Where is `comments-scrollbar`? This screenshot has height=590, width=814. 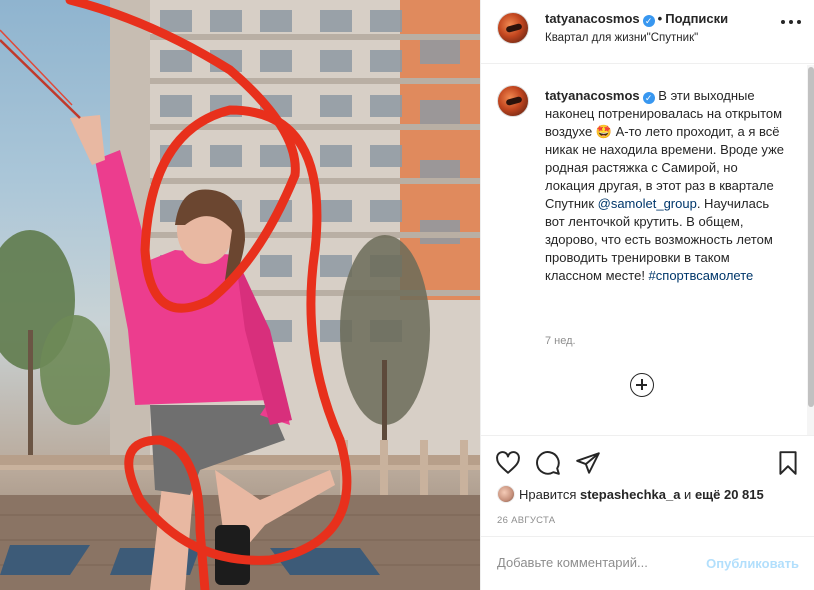
comments-scrollbar is located at coordinates (810, 250).